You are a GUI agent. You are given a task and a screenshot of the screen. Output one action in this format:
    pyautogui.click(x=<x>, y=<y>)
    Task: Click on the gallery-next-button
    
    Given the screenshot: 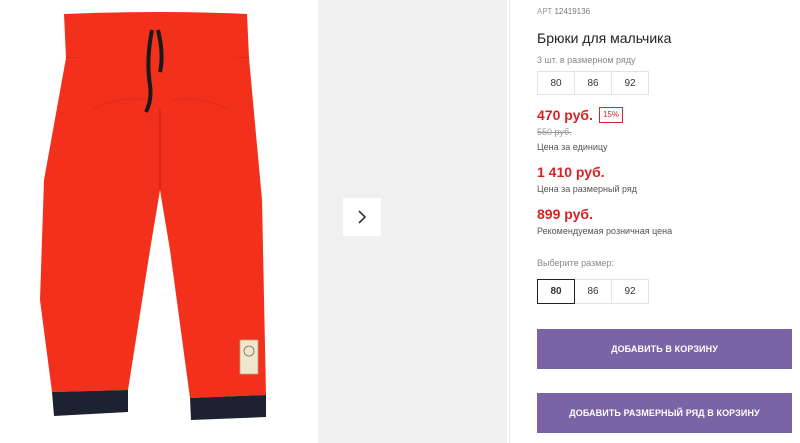 What is the action you would take?
    pyautogui.click(x=362, y=217)
    